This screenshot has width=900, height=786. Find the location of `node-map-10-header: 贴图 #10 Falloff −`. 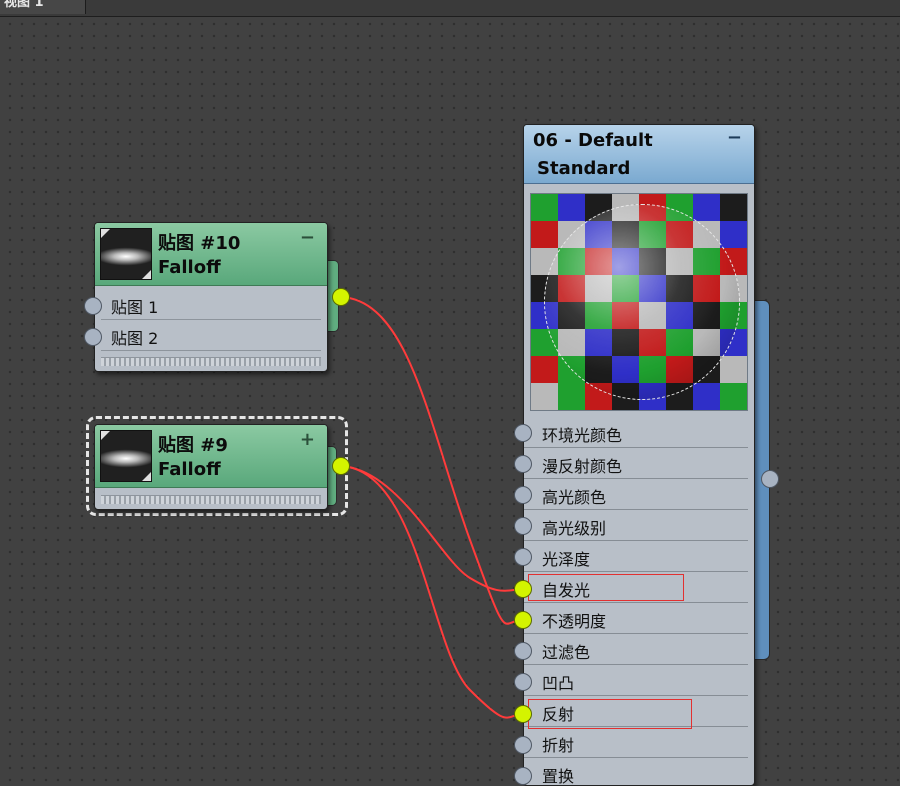

node-map-10-header: 贴图 #10 Falloff − is located at coordinates (211, 254).